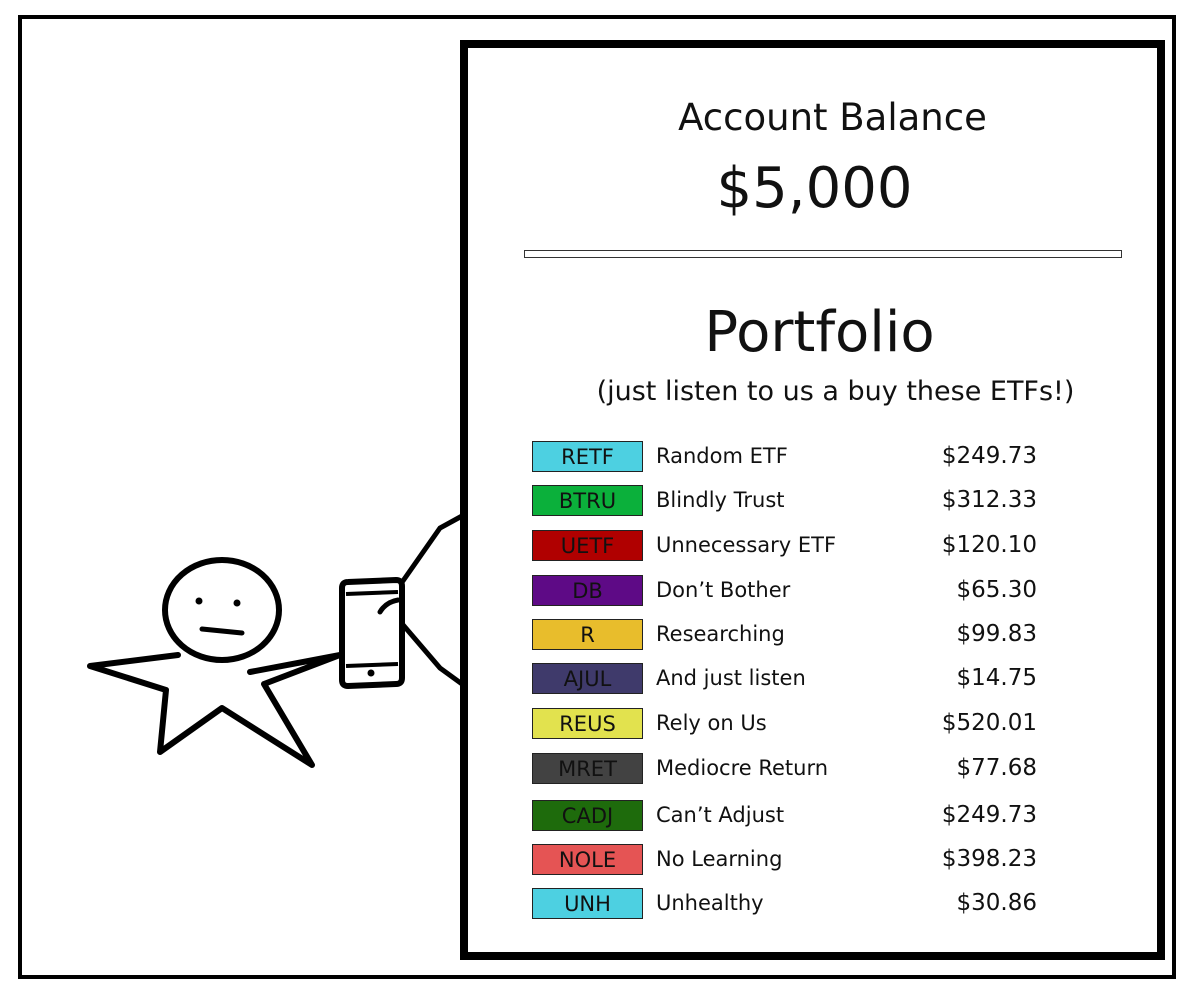 This screenshot has width=1200, height=1000. Describe the element at coordinates (587, 456) in the screenshot. I see `ticker-badge: RETF` at that location.